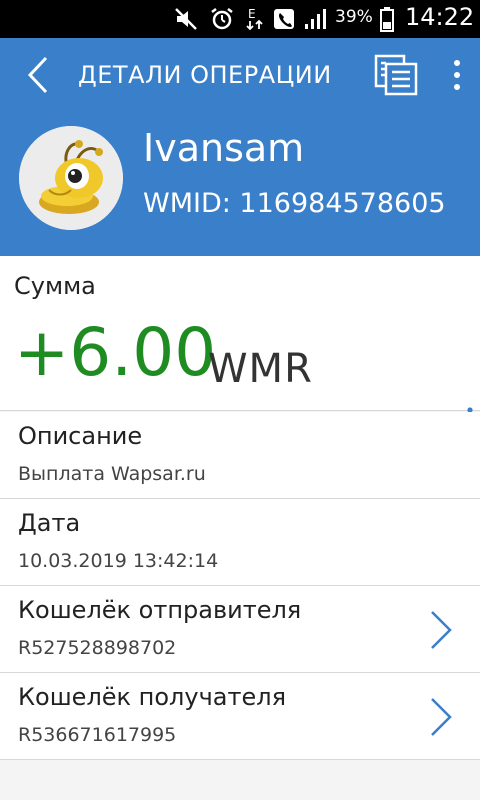 The image size is (480, 800). I want to click on more-options-button, so click(457, 75).